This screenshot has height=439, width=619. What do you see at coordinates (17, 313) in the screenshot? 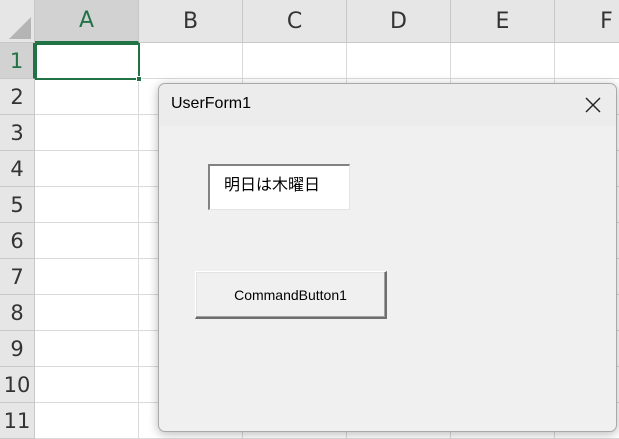
I see `row-header-8: 8` at bounding box center [17, 313].